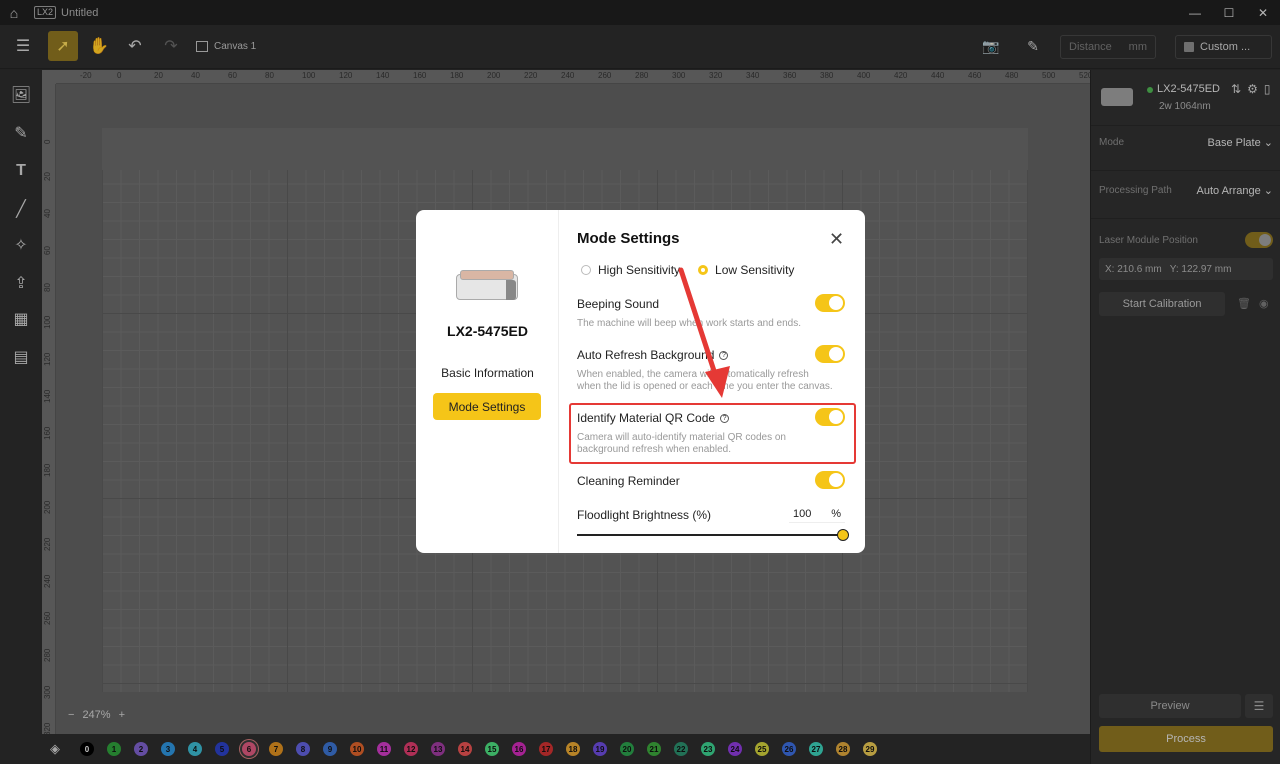  Describe the element at coordinates (687, 270) in the screenshot. I see `sensitivity-radio-group: High Sensitivity Low Sensitivity` at that location.